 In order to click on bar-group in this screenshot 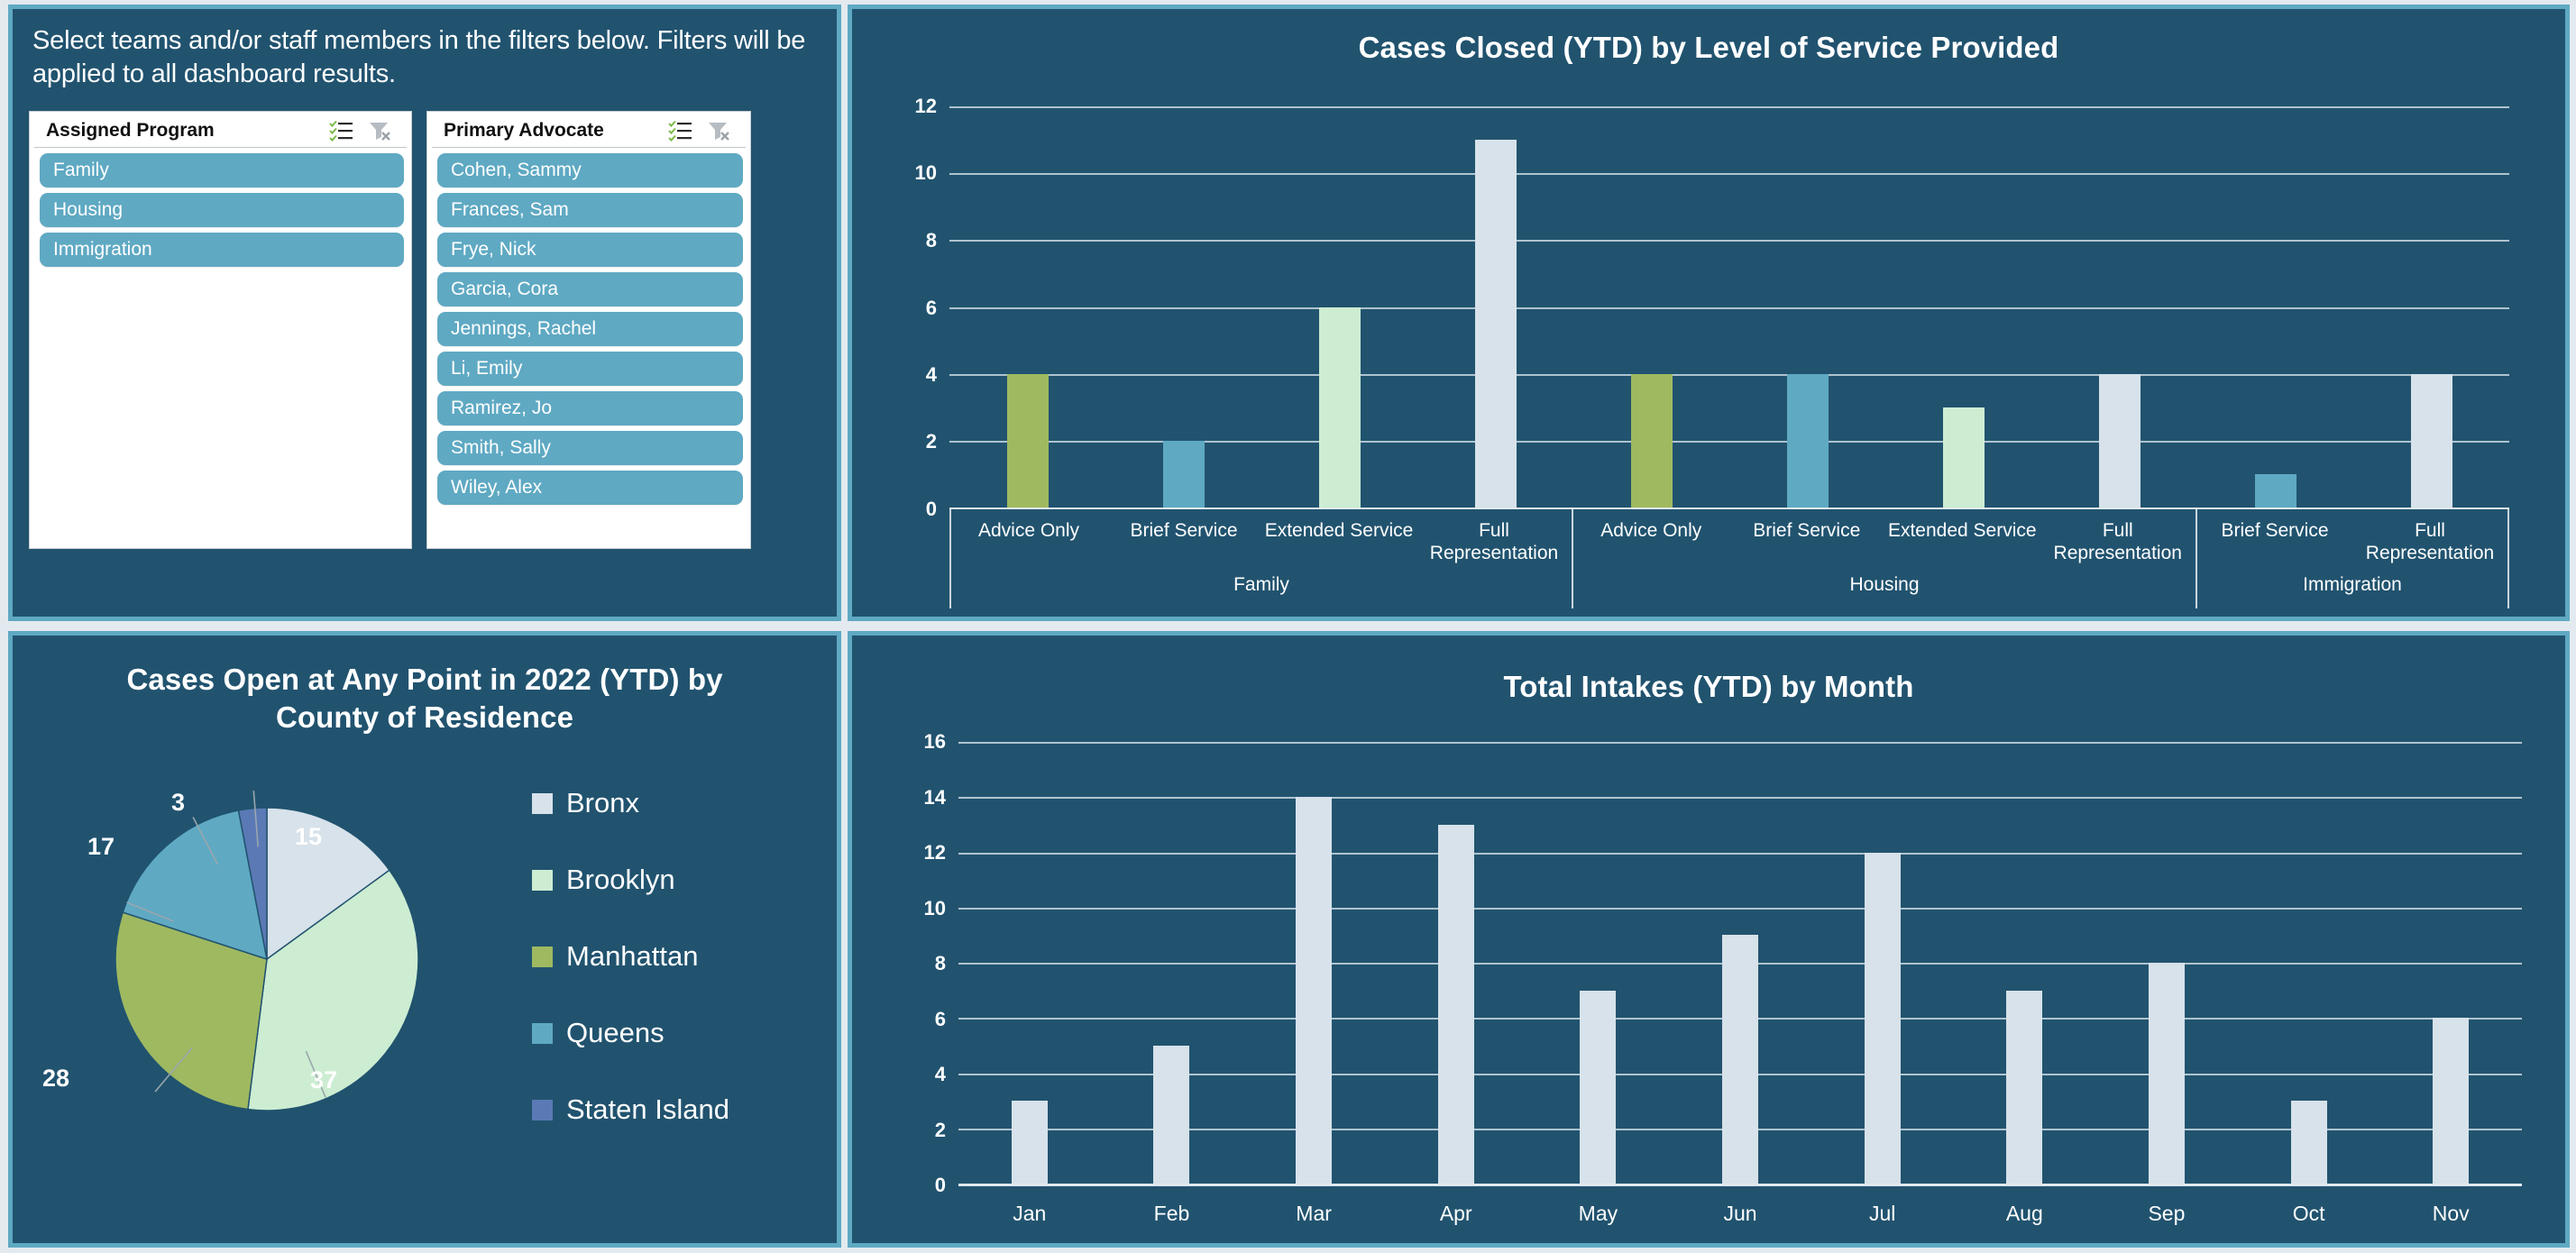, I will do `click(1885, 307)`.